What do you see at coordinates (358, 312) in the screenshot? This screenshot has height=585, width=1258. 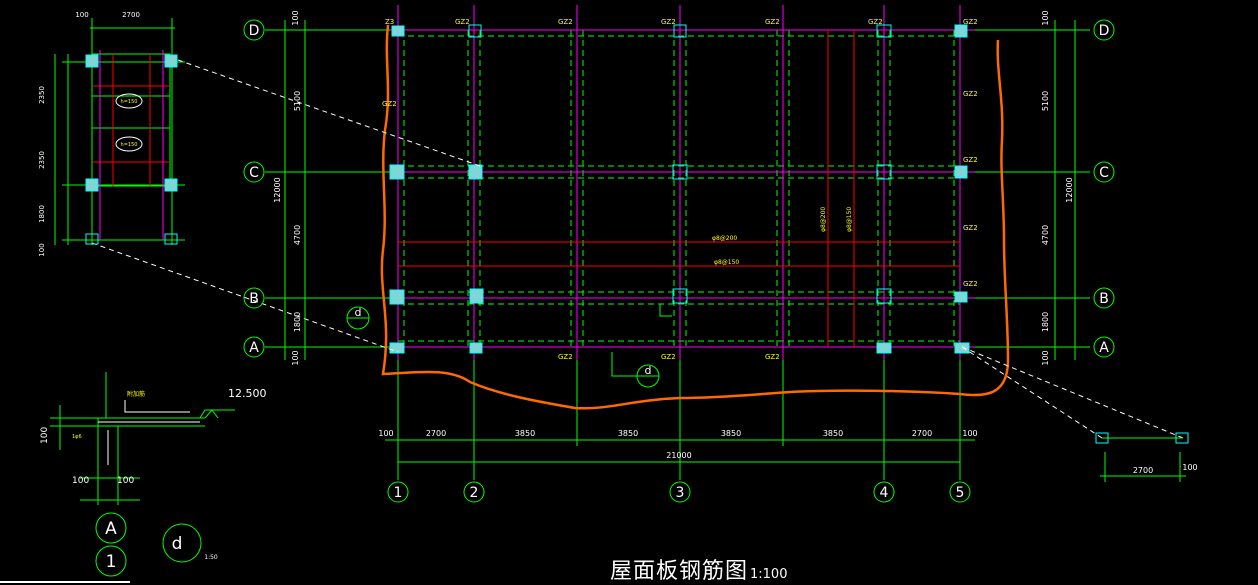 I see `section-mark-left-label: d` at bounding box center [358, 312].